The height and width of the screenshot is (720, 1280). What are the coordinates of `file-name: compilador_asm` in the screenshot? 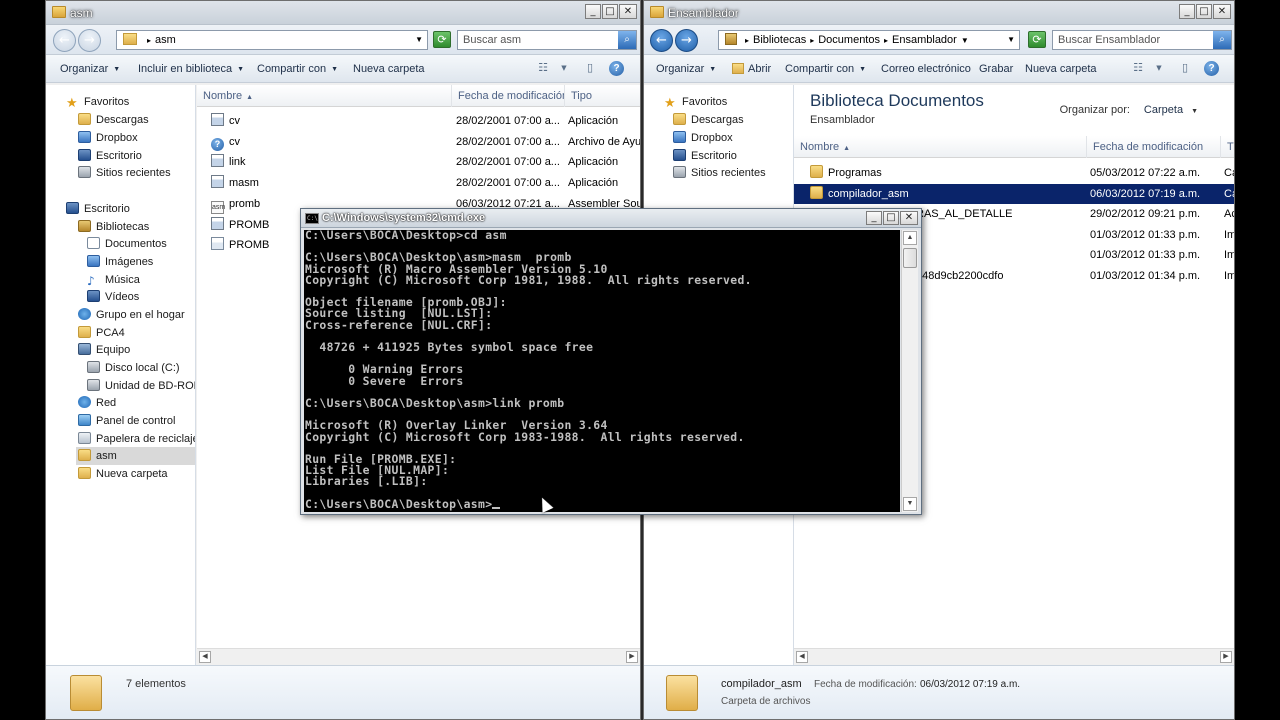 It's located at (868, 193).